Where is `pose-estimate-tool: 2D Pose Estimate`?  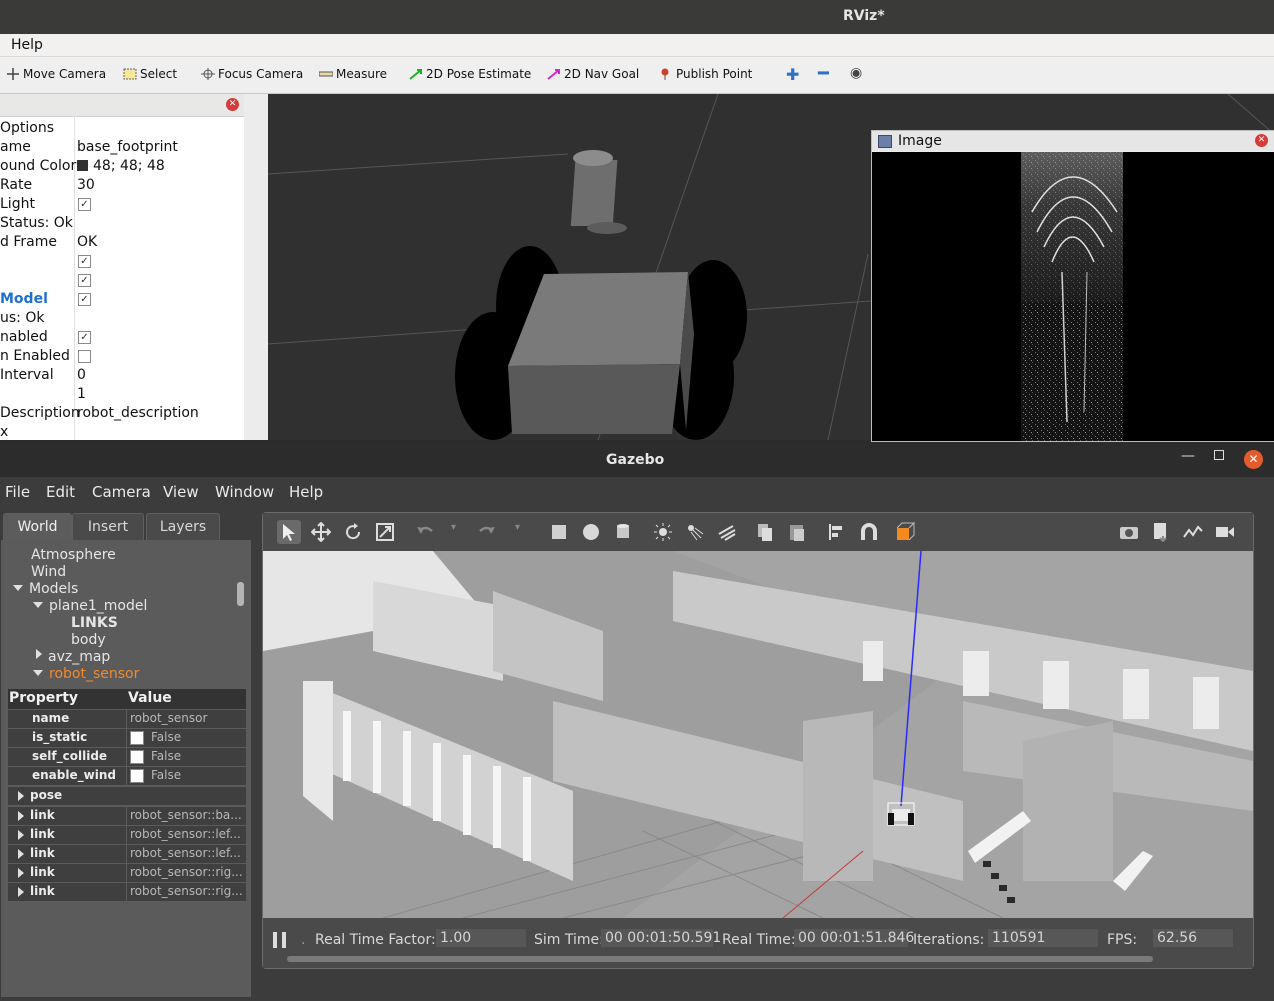
pose-estimate-tool: 2D Pose Estimate is located at coordinates (470, 74).